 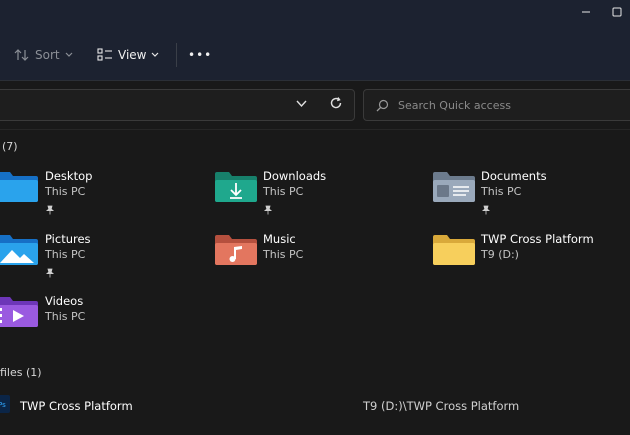 What do you see at coordinates (441, 406) in the screenshot?
I see `recent-file-path: T9 (D:)\TWP Cross Platform` at bounding box center [441, 406].